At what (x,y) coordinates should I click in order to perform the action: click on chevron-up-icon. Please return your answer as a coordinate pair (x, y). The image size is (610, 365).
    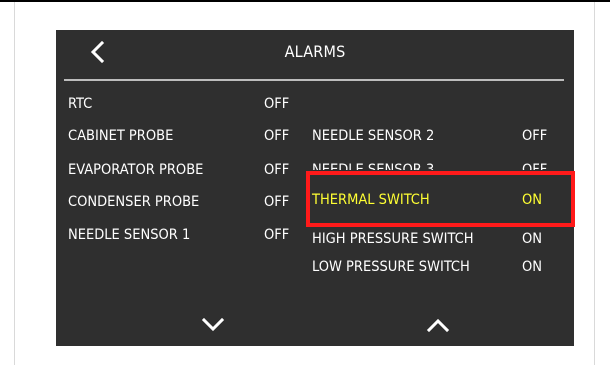
    Looking at the image, I should click on (438, 325).